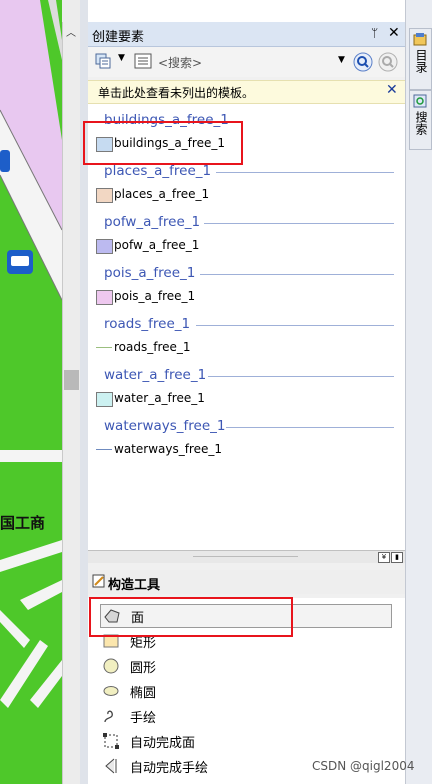 The width and height of the screenshot is (432, 784). I want to click on map-scrollbar: ︿, so click(71, 403).